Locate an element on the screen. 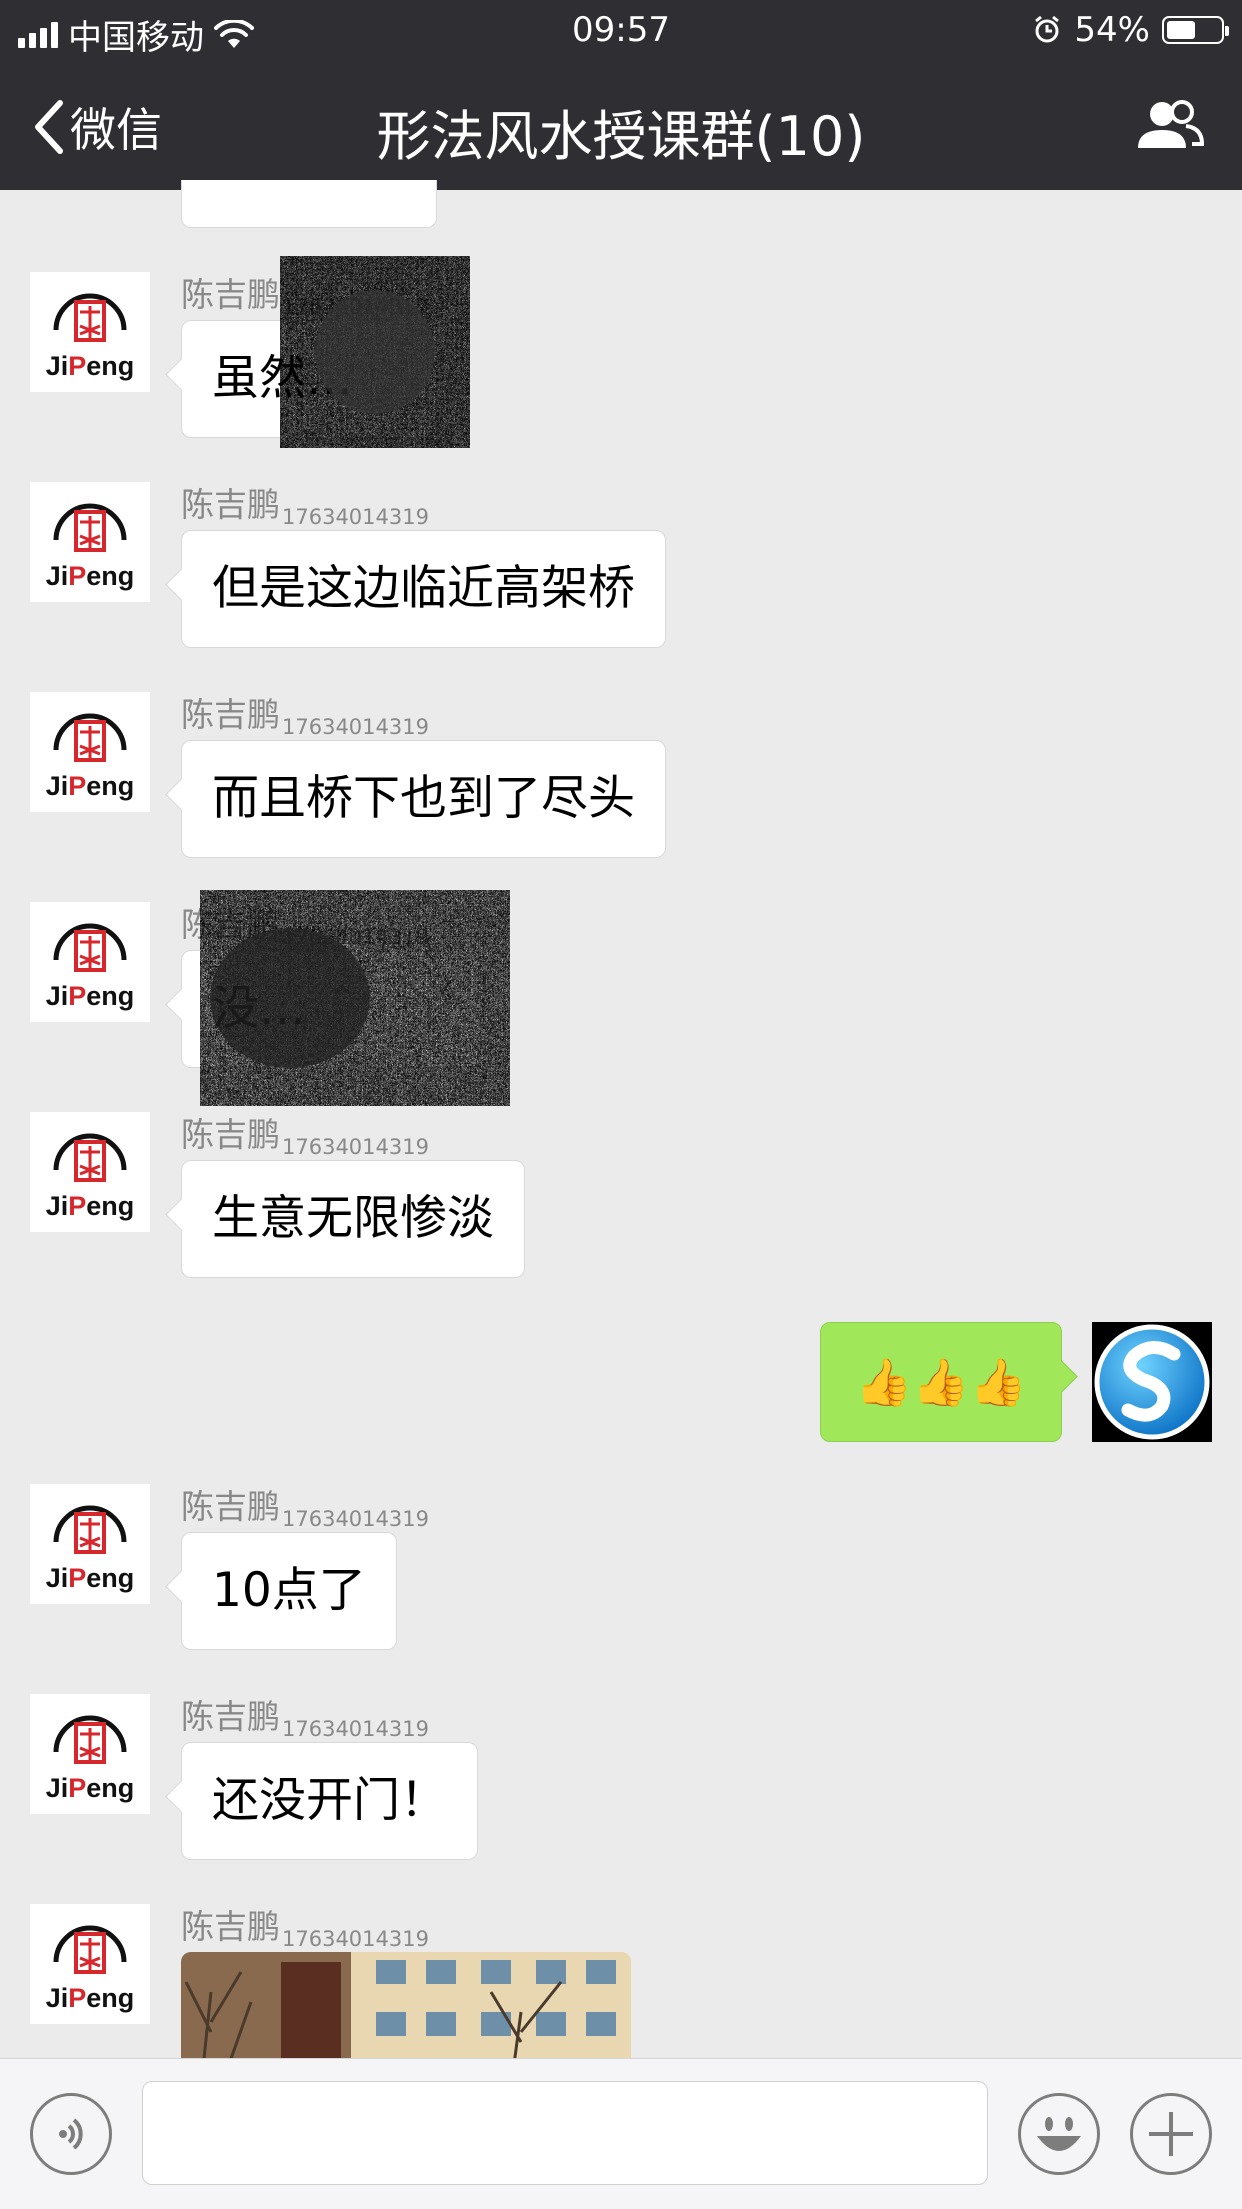 This screenshot has height=2209, width=1242. message-bubble: 还没开门！ is located at coordinates (329, 1801).